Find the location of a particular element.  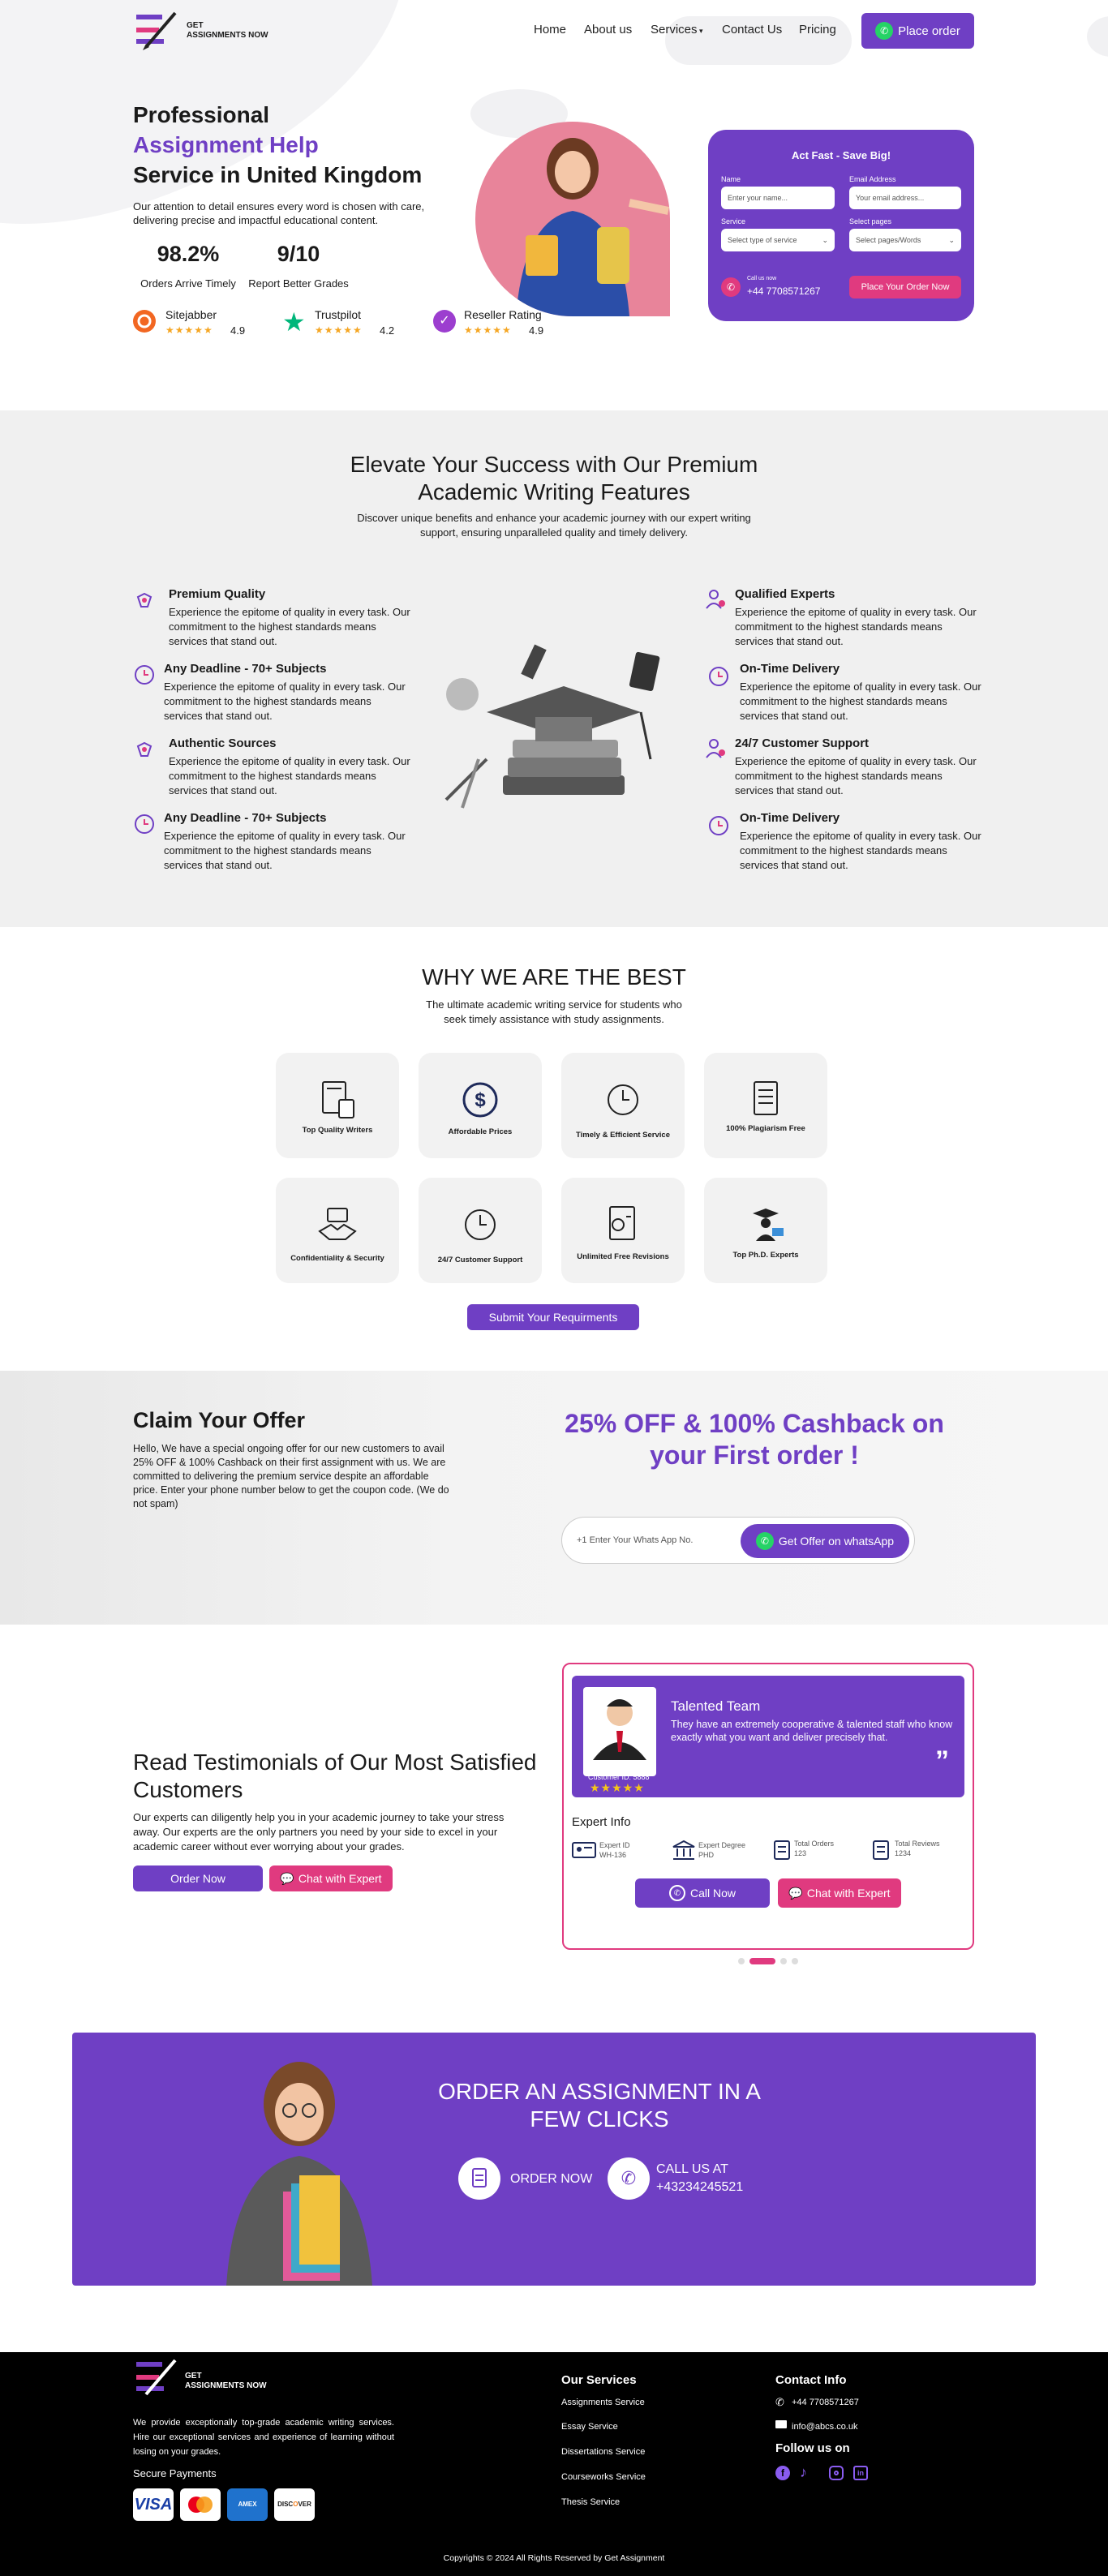

card-chat-button: 💬 Chat with Expert is located at coordinates (839, 1893).